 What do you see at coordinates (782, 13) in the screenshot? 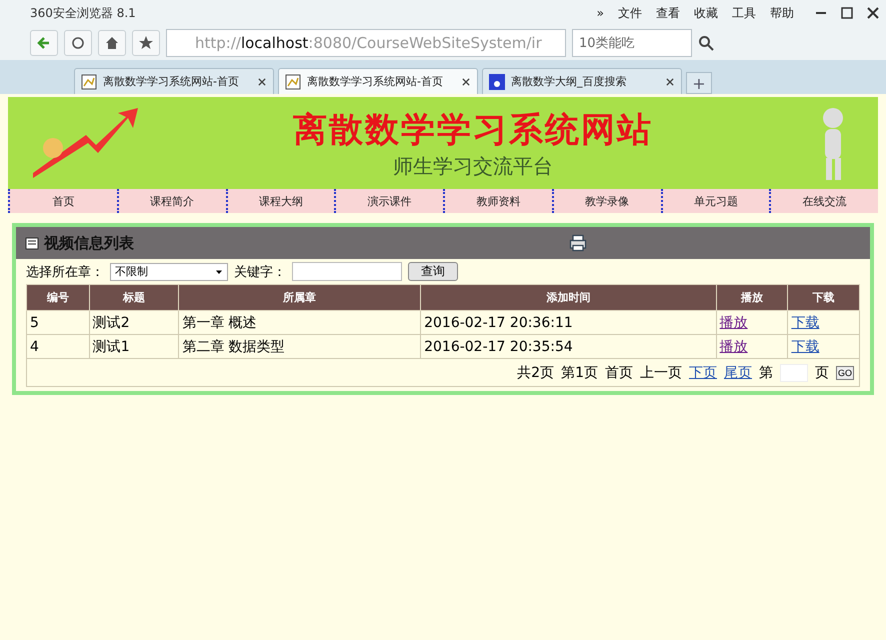
I see `menu-item: 帮助` at bounding box center [782, 13].